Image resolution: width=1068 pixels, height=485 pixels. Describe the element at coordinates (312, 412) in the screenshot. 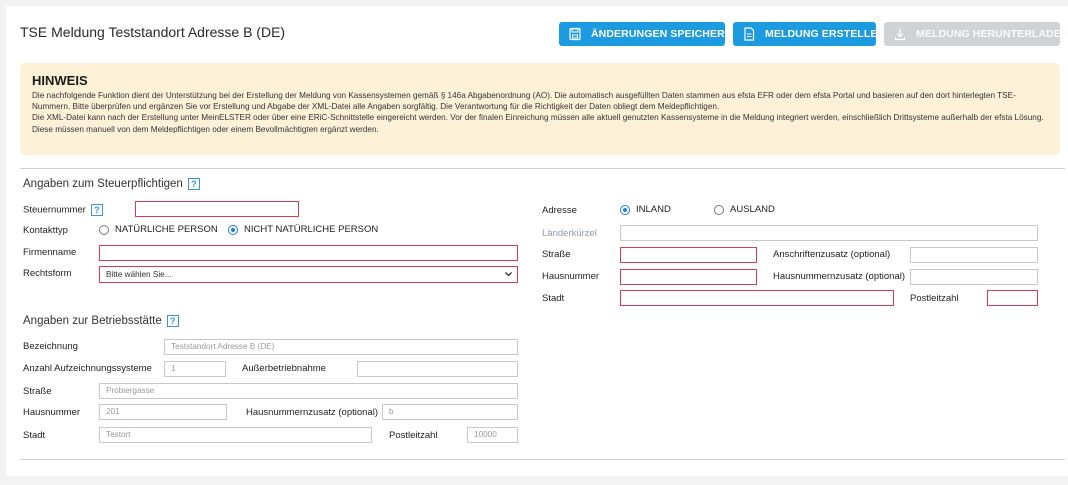

I see `site-hausnummernzusatz-label: Hausnummernzusatz (optional)` at that location.